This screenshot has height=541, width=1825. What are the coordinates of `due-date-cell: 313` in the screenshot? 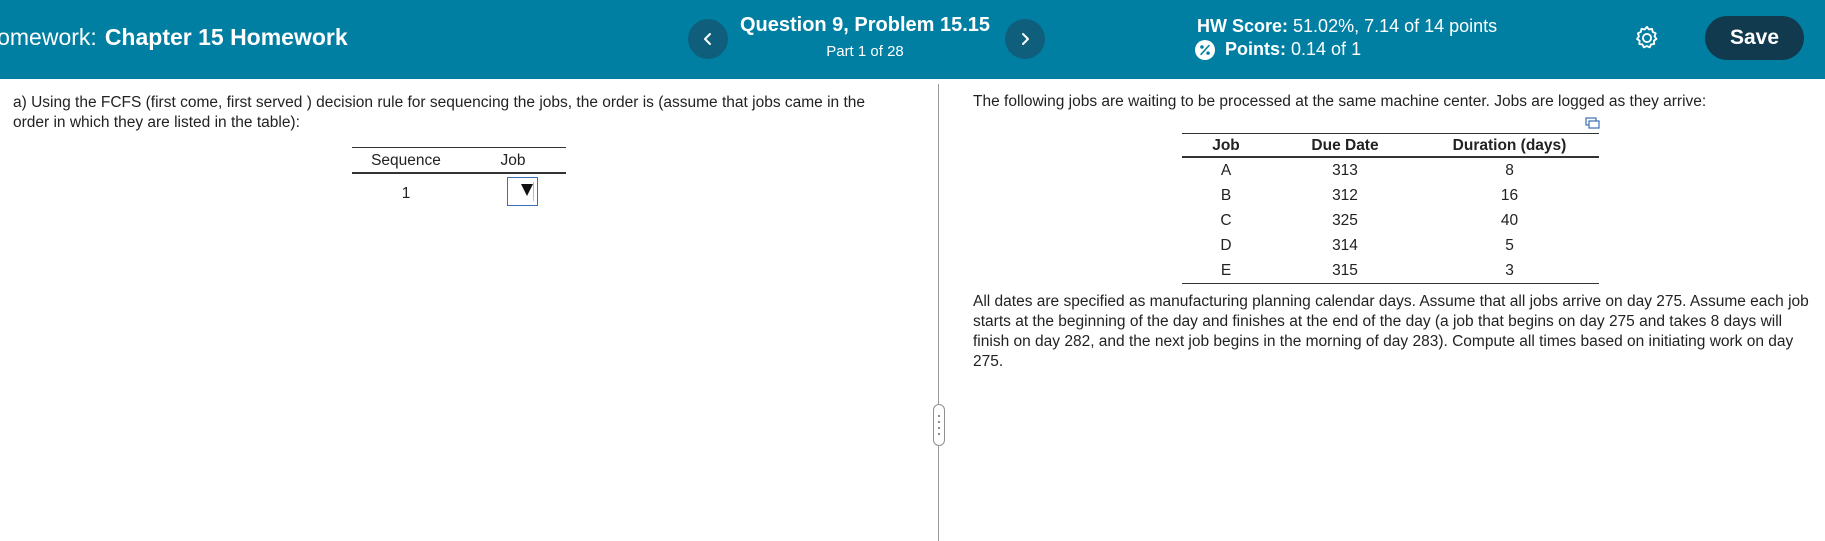 It's located at (1345, 170).